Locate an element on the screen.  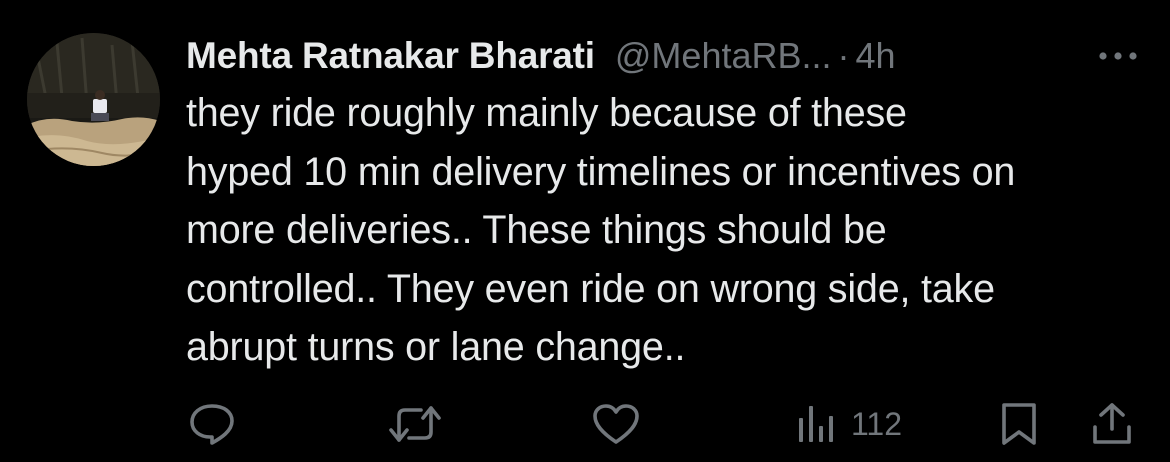
like-button is located at coordinates (616, 424).